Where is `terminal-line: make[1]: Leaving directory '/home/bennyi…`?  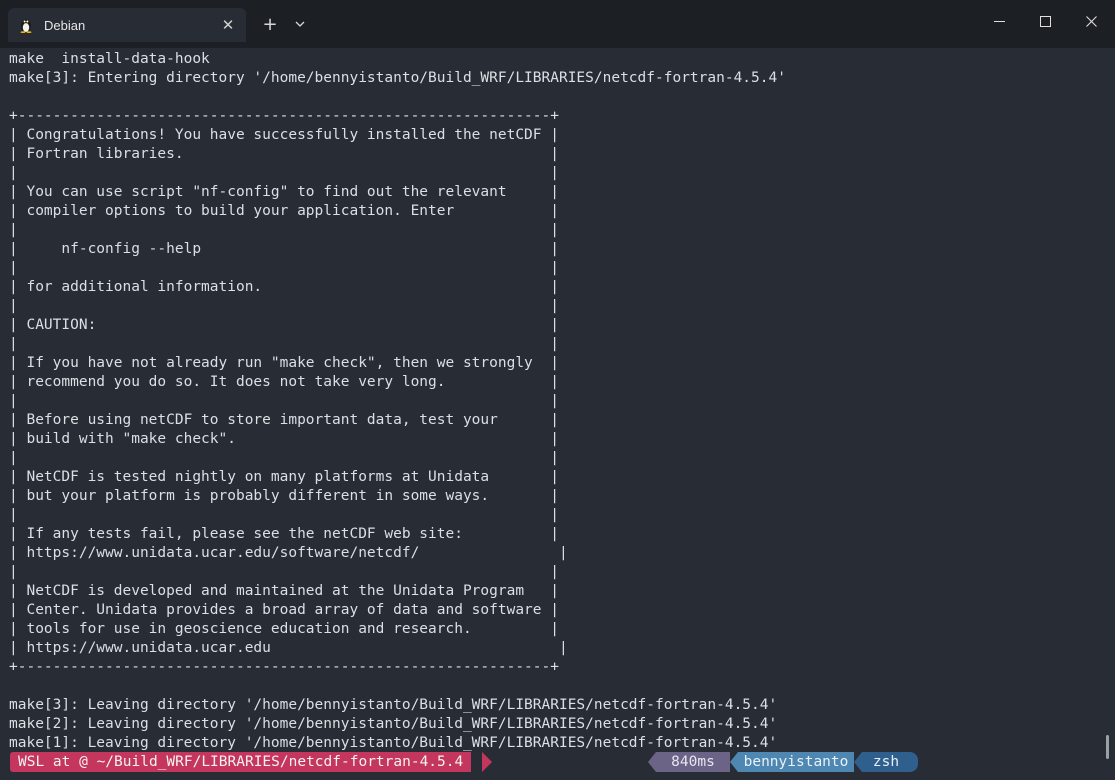
terminal-line: make[1]: Leaving directory '/home/bennyi… is located at coordinates (393, 743).